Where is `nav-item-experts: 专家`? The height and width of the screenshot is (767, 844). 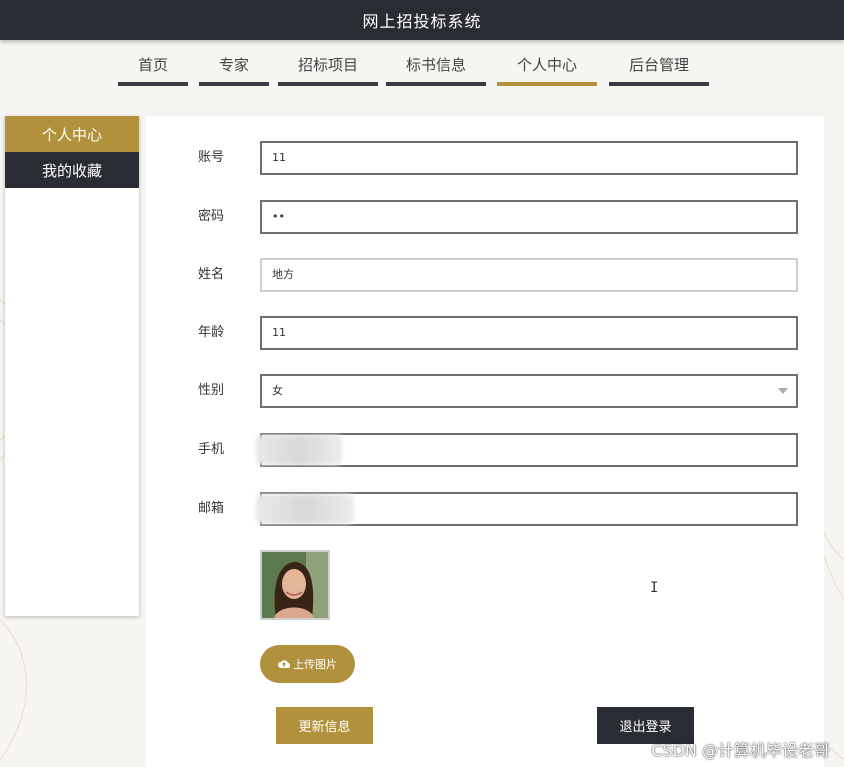 nav-item-experts: 专家 is located at coordinates (234, 67).